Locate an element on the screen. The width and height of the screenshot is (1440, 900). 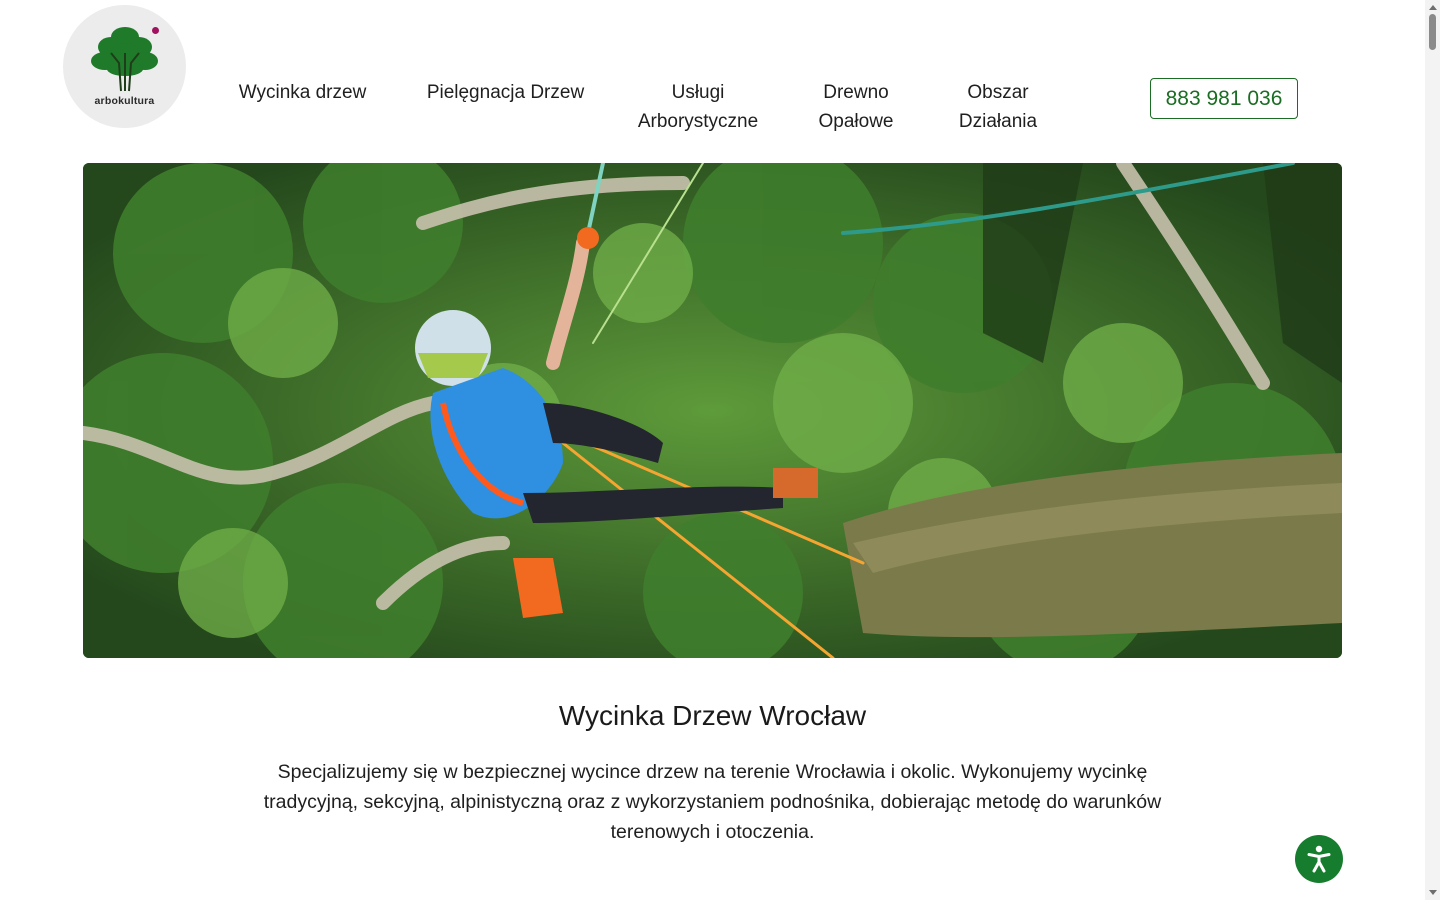
vertical-scrollbar is located at coordinates (1432, 450).